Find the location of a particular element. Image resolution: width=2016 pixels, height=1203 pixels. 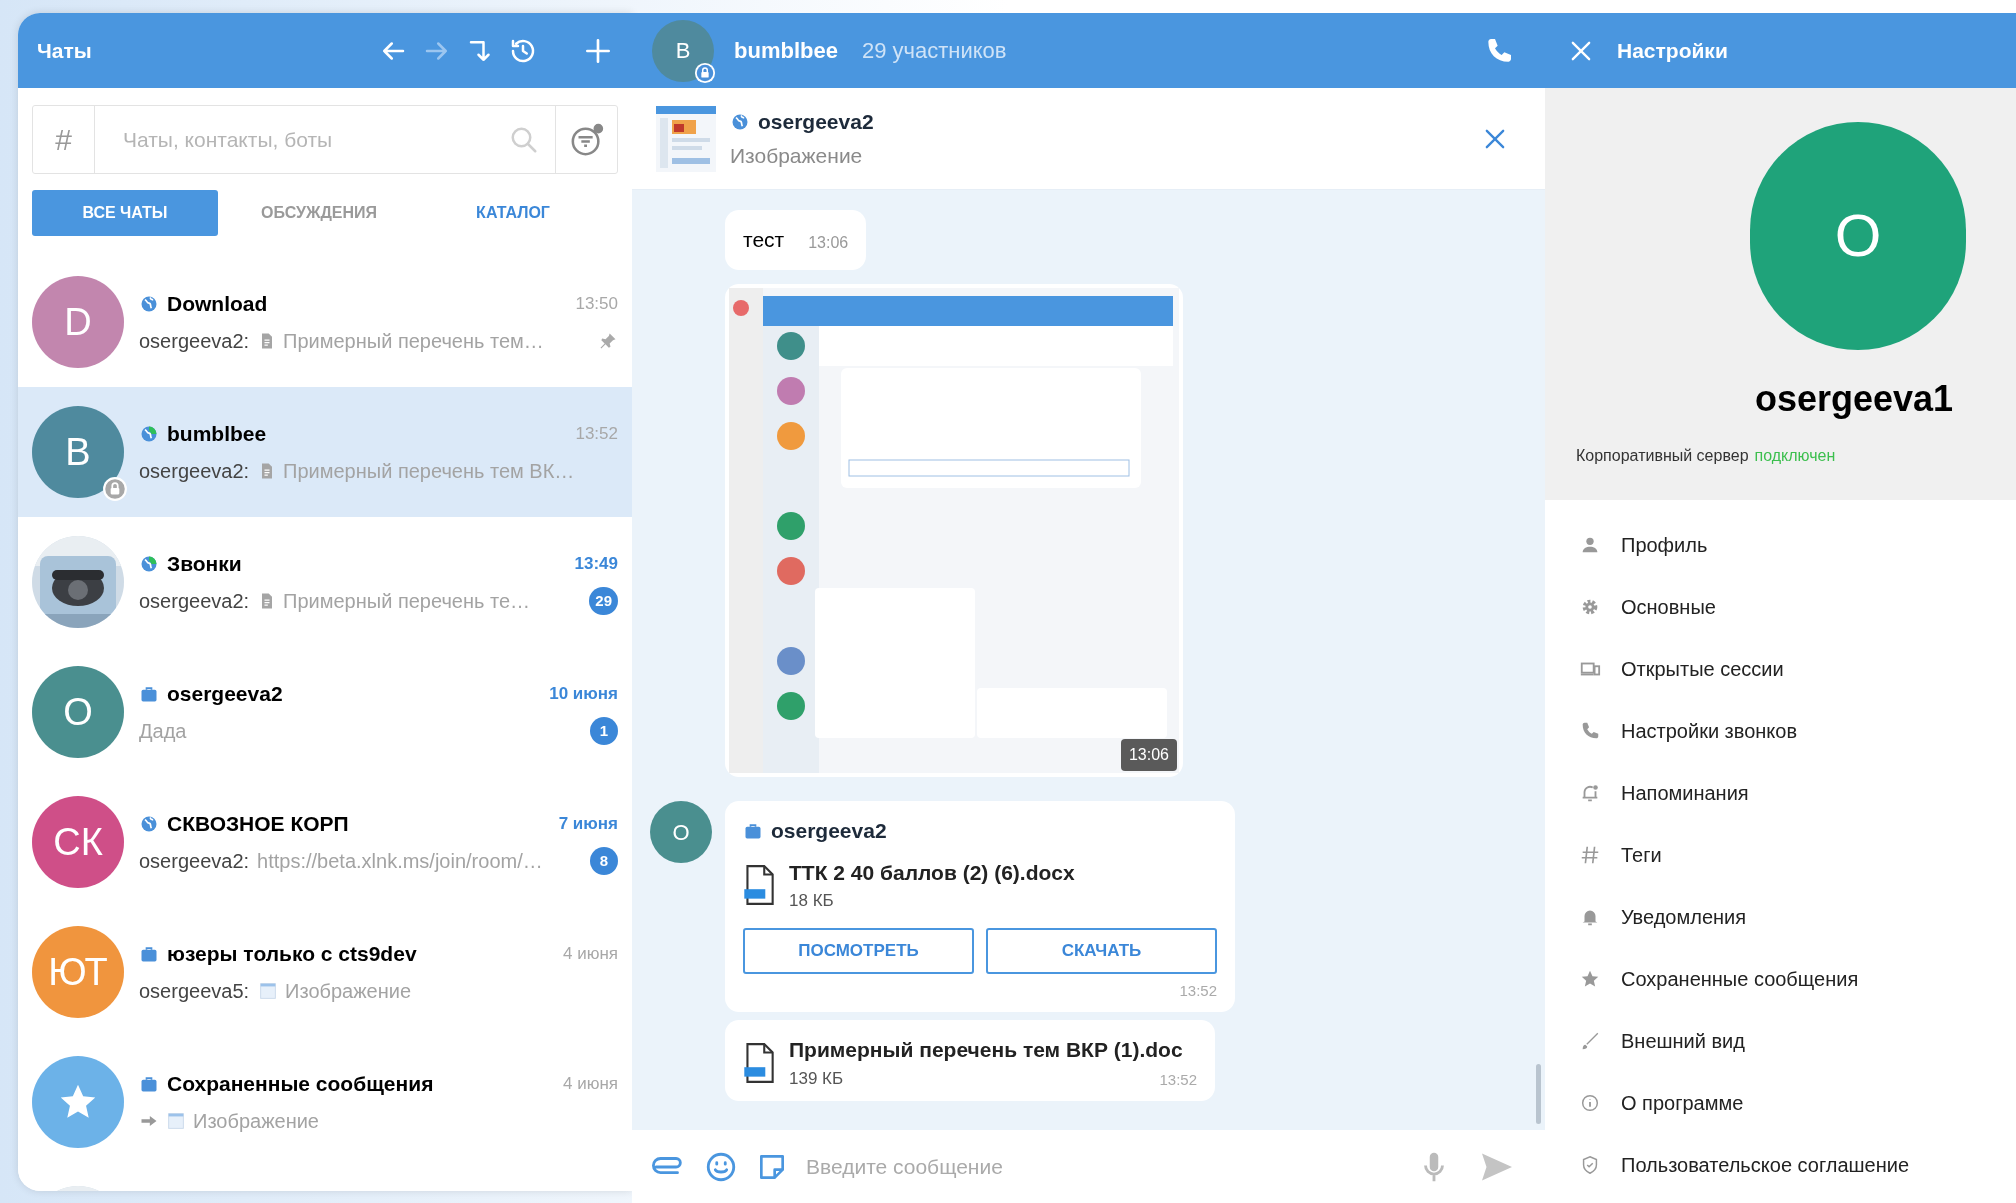

settings-menu-item: Напоминания is located at coordinates (1685, 793).